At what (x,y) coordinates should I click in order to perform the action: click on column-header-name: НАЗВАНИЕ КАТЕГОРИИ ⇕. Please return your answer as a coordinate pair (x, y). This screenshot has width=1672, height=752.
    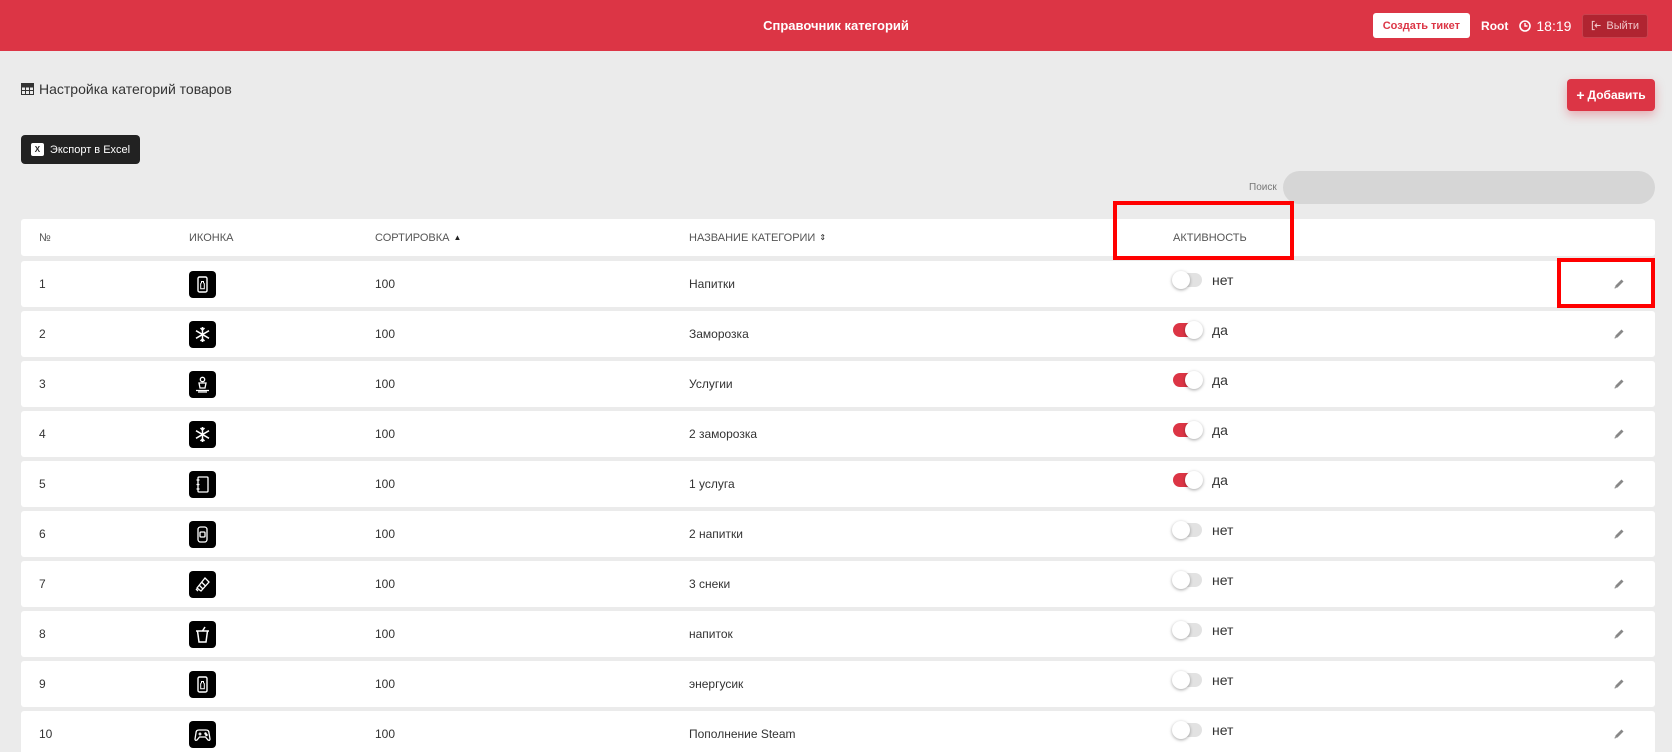
    Looking at the image, I should click on (757, 237).